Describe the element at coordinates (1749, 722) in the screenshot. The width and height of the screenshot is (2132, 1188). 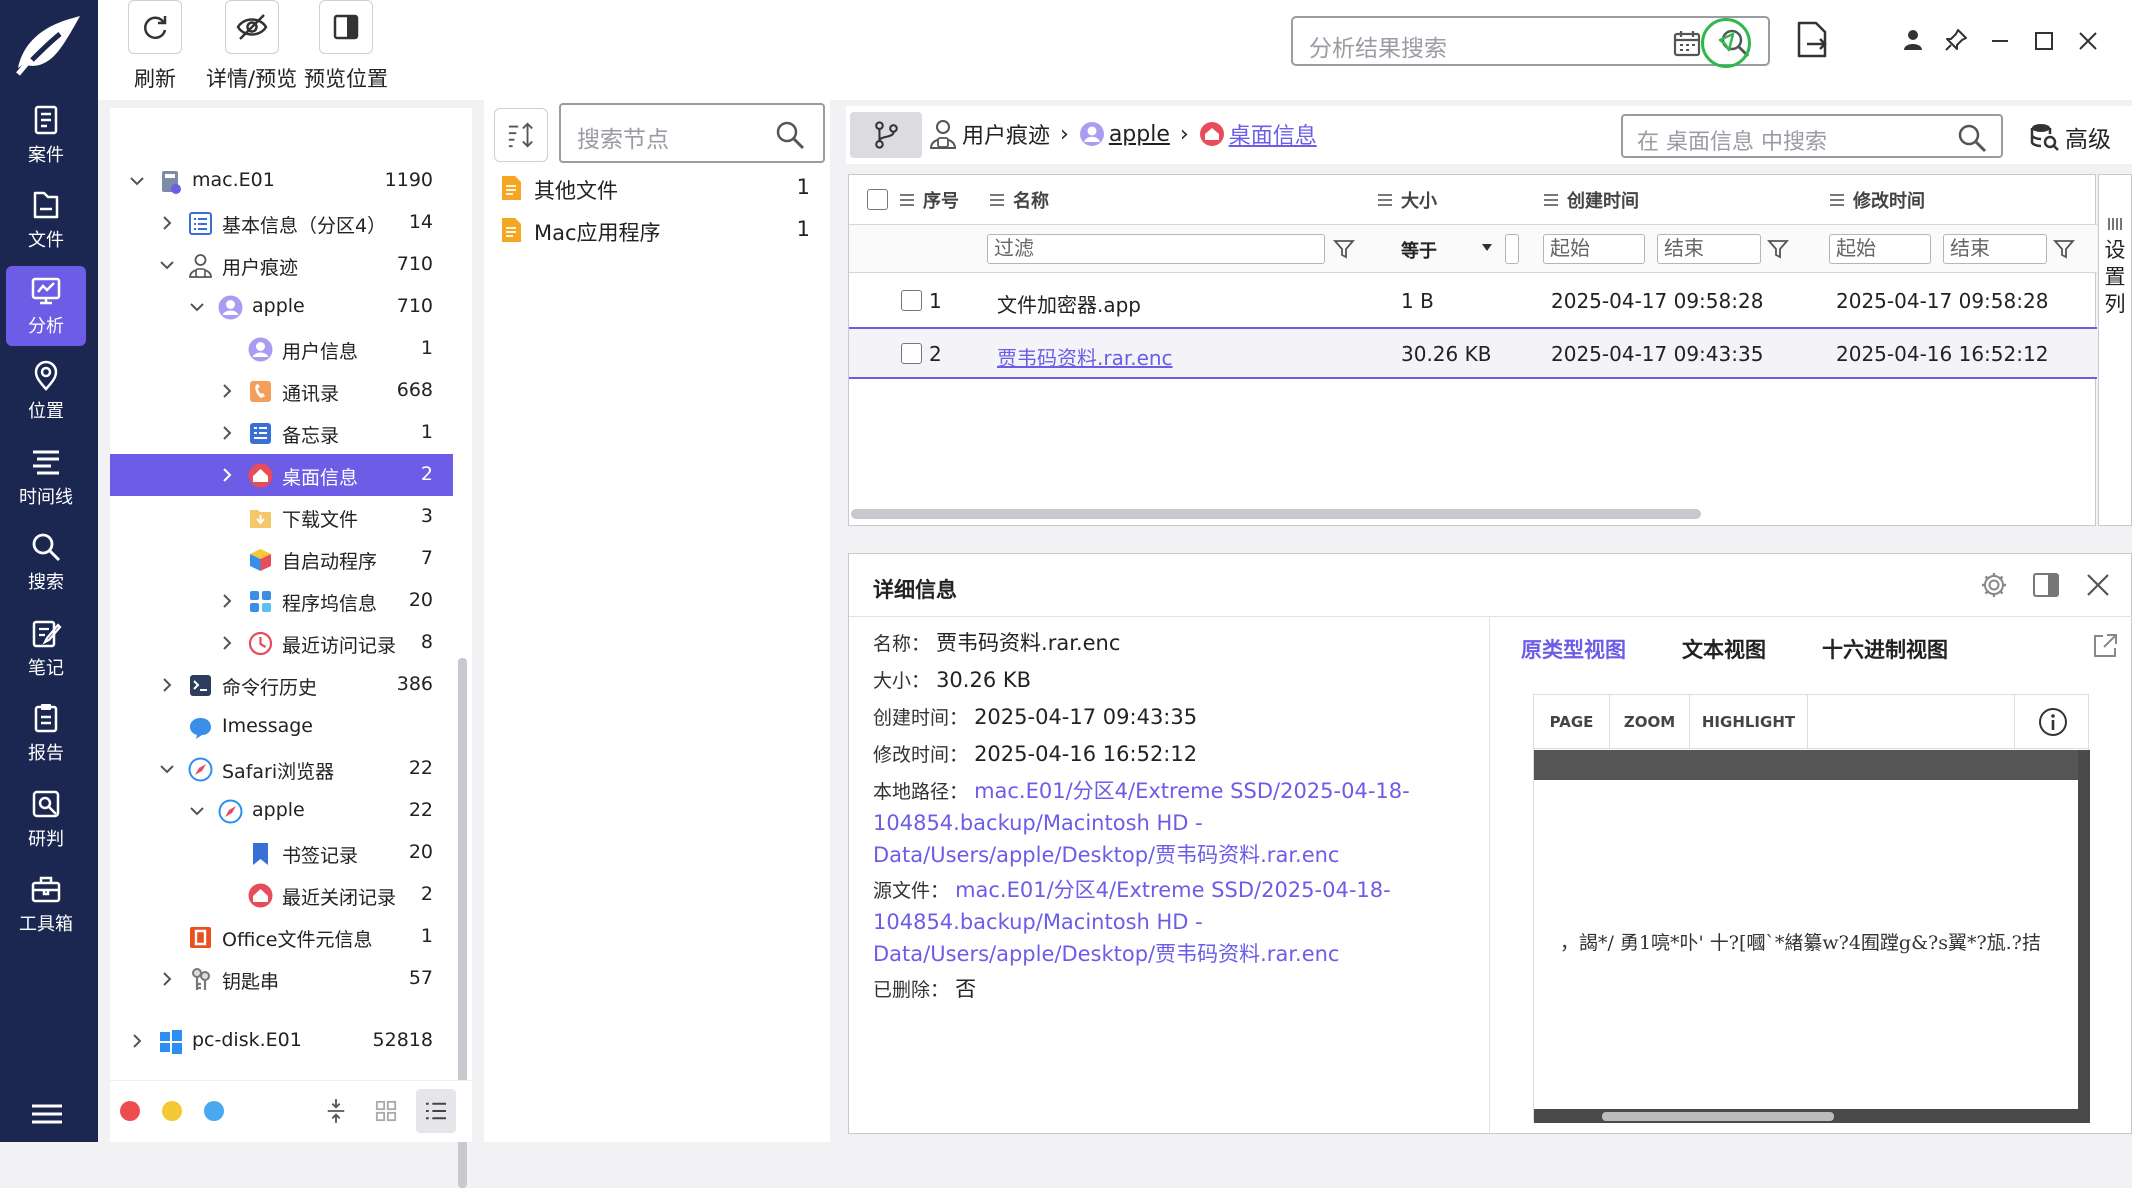
I see `highlight-button: HIGHLIGHT` at that location.